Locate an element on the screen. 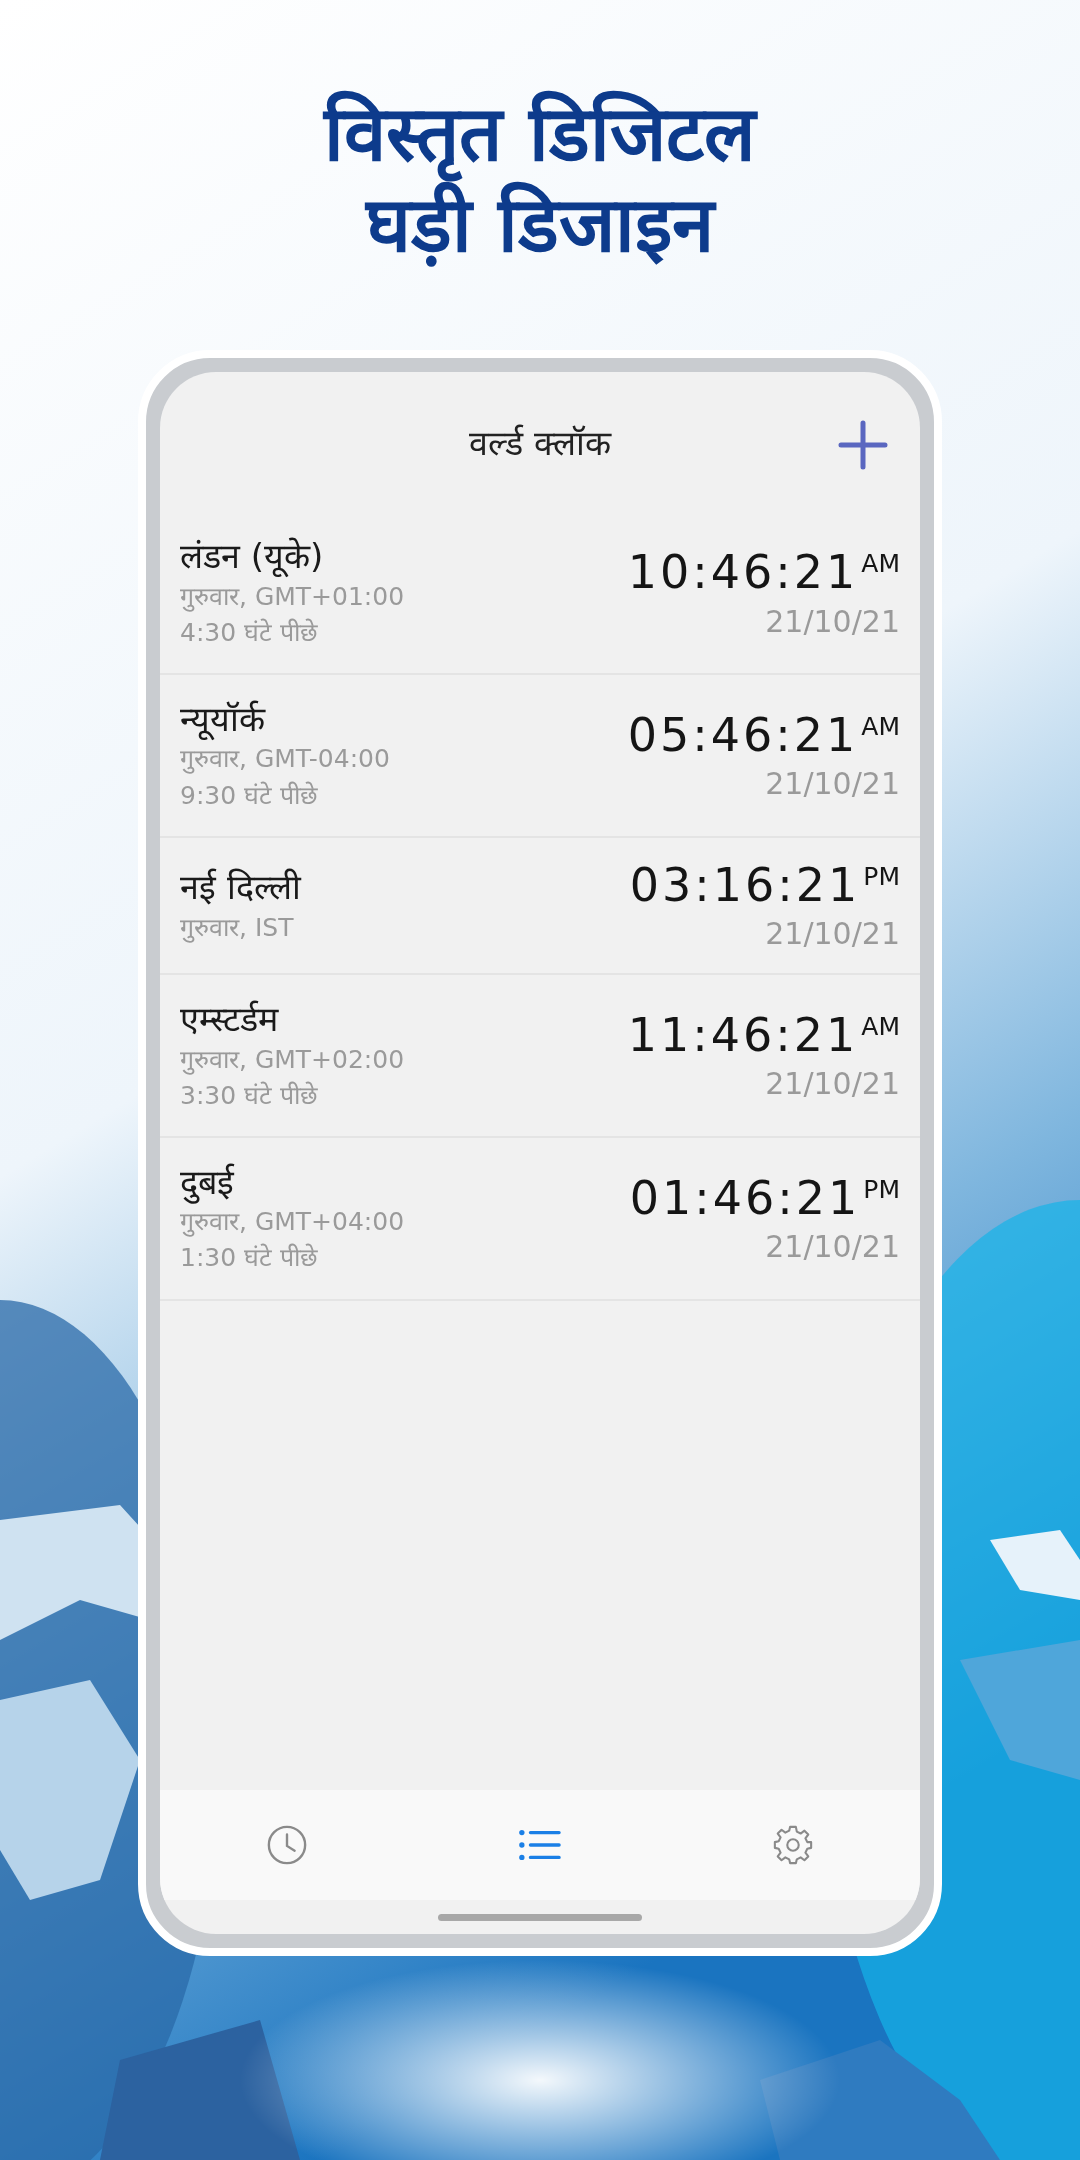 Image resolution: width=1080 pixels, height=2160 pixels. settings-icon is located at coordinates (793, 1845).